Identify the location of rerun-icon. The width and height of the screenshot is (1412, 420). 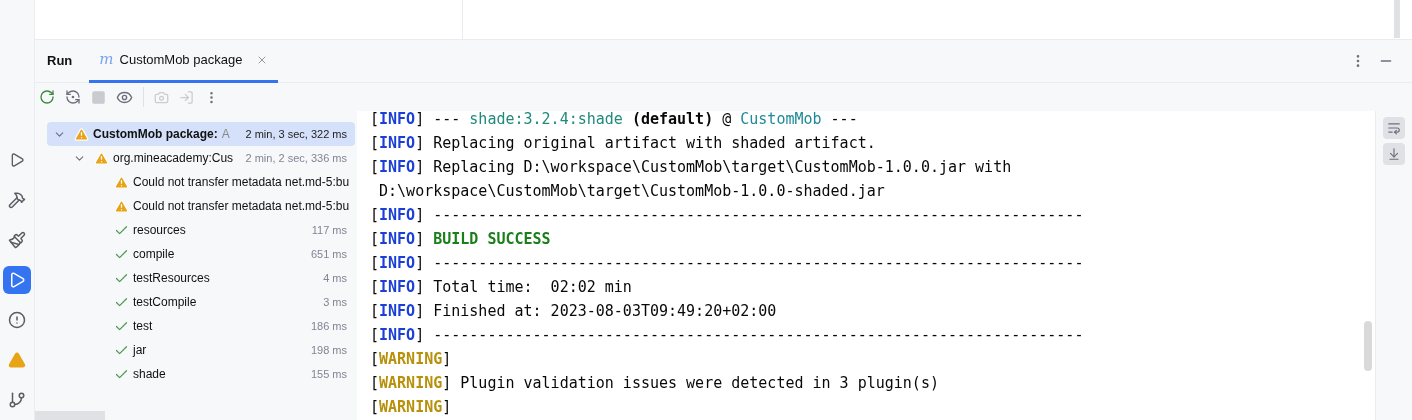
(47, 97).